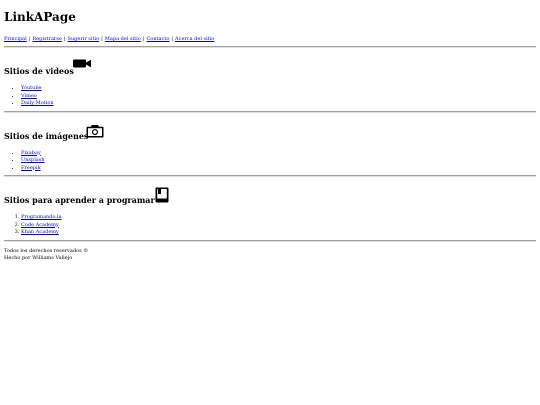 The width and height of the screenshot is (540, 405). Describe the element at coordinates (38, 258) in the screenshot. I see `footer-author: Hecho por Williams Vallejo` at that location.